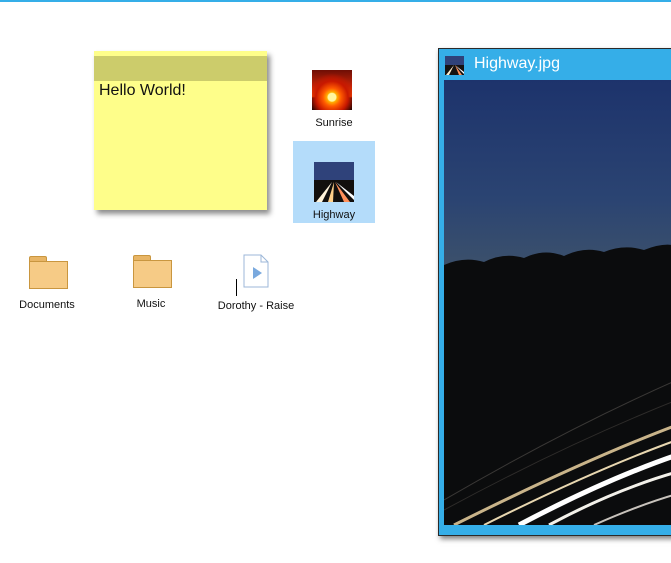 The image size is (671, 563). What do you see at coordinates (236, 287) in the screenshot?
I see `text-cursor` at bounding box center [236, 287].